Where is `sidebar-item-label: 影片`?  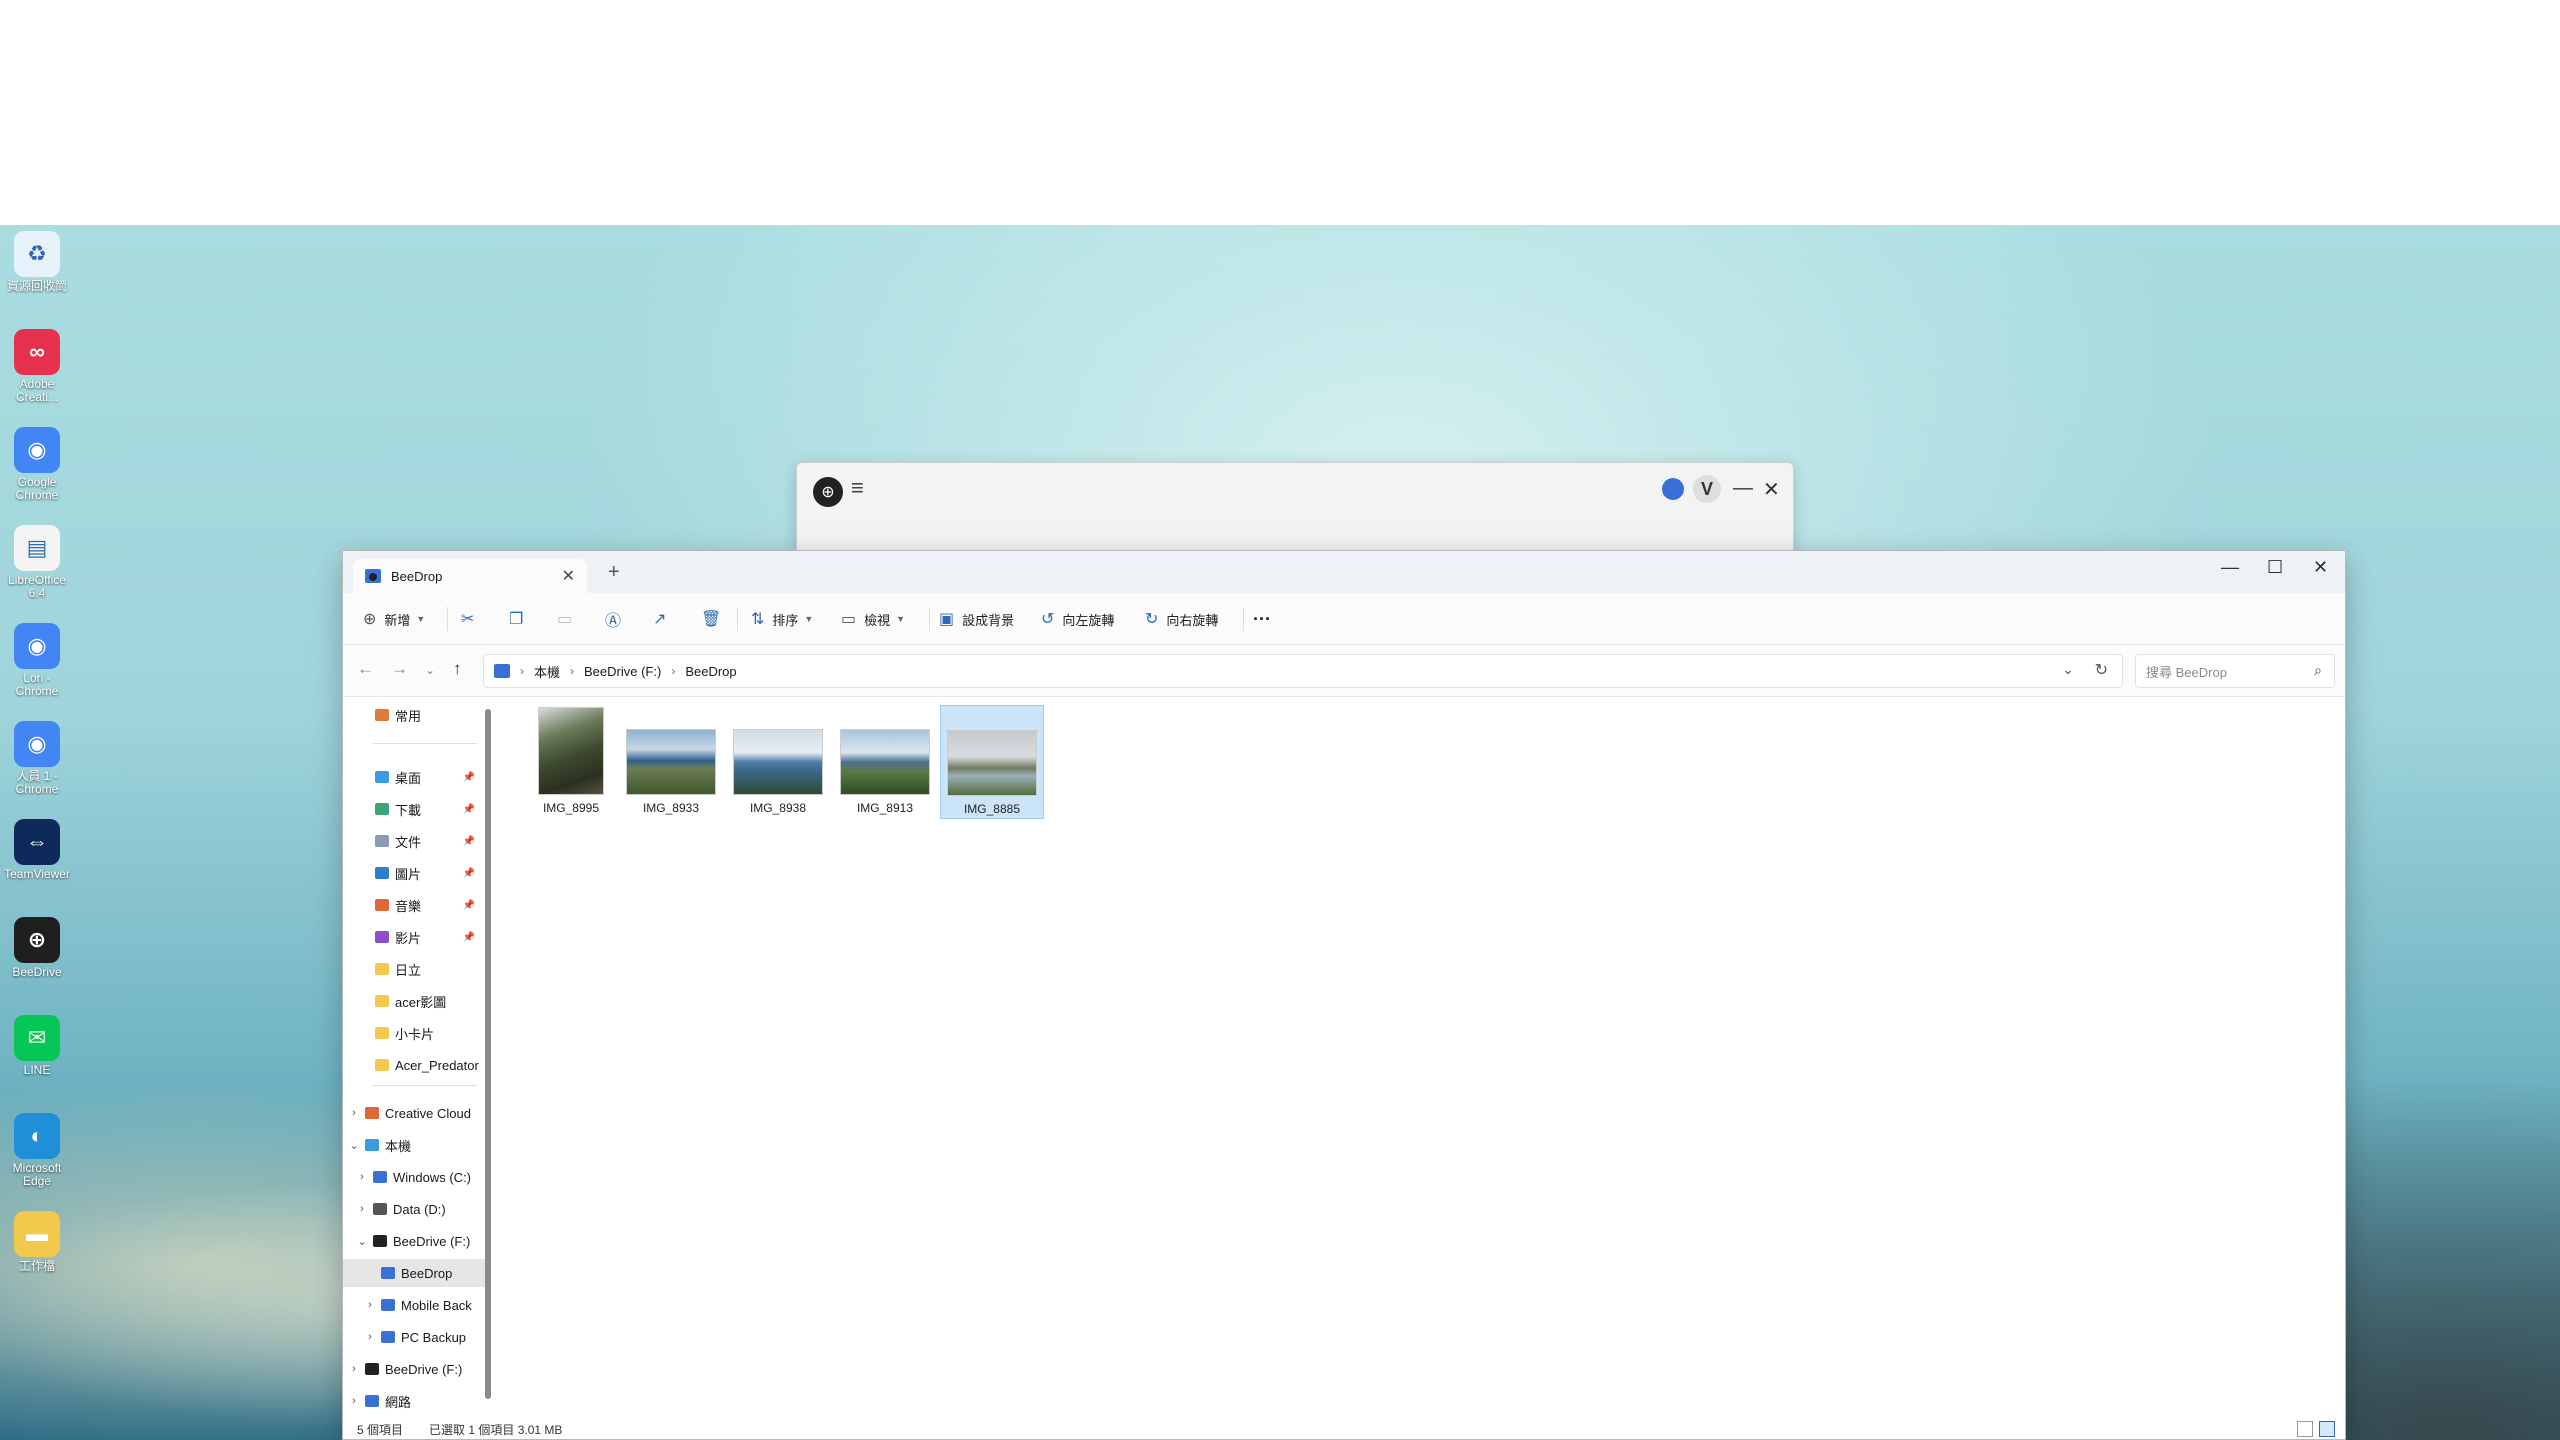
sidebar-item-label: 影片 is located at coordinates (408, 938).